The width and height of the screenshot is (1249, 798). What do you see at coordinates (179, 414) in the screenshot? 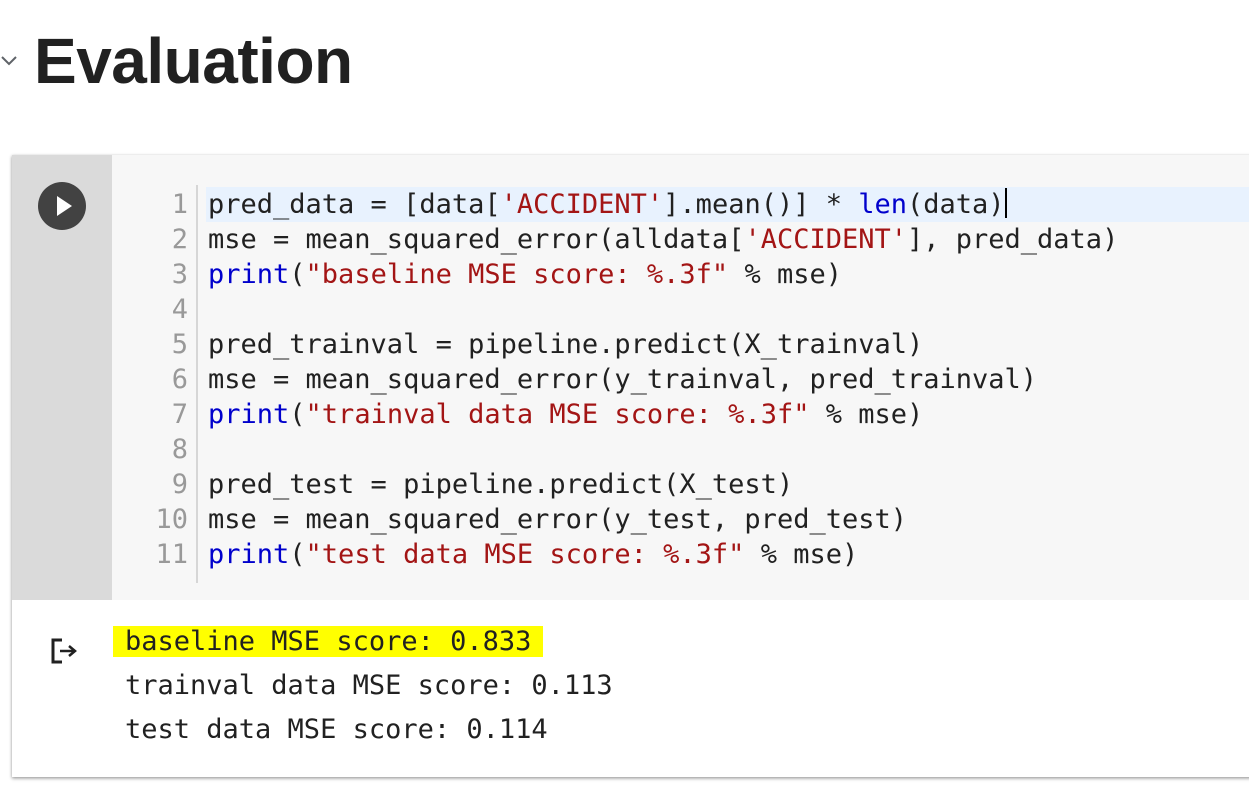
I see `line-number: 7` at bounding box center [179, 414].